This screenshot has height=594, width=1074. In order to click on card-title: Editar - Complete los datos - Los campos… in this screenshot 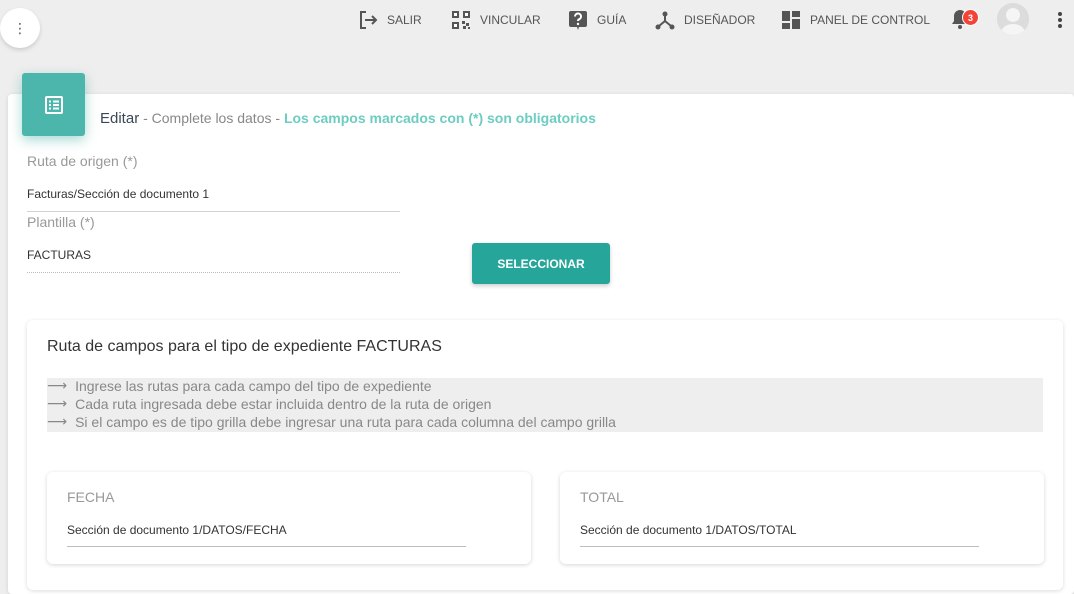, I will do `click(348, 118)`.